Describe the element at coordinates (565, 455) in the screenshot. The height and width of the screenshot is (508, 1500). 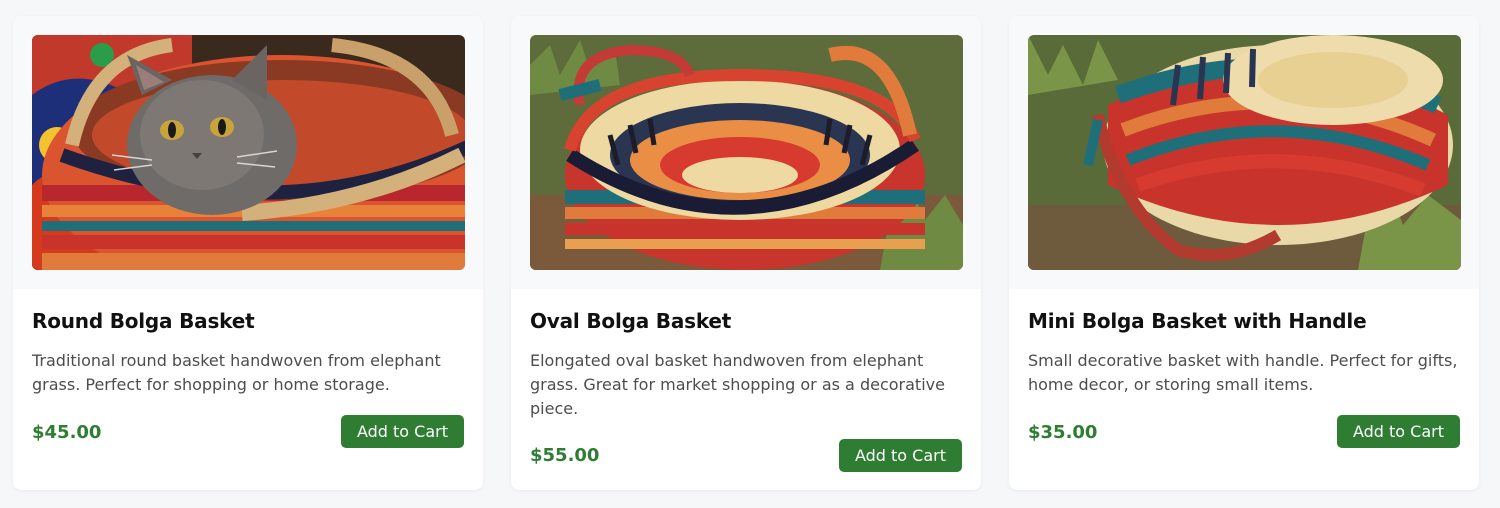
I see `product-price: $55.00` at that location.